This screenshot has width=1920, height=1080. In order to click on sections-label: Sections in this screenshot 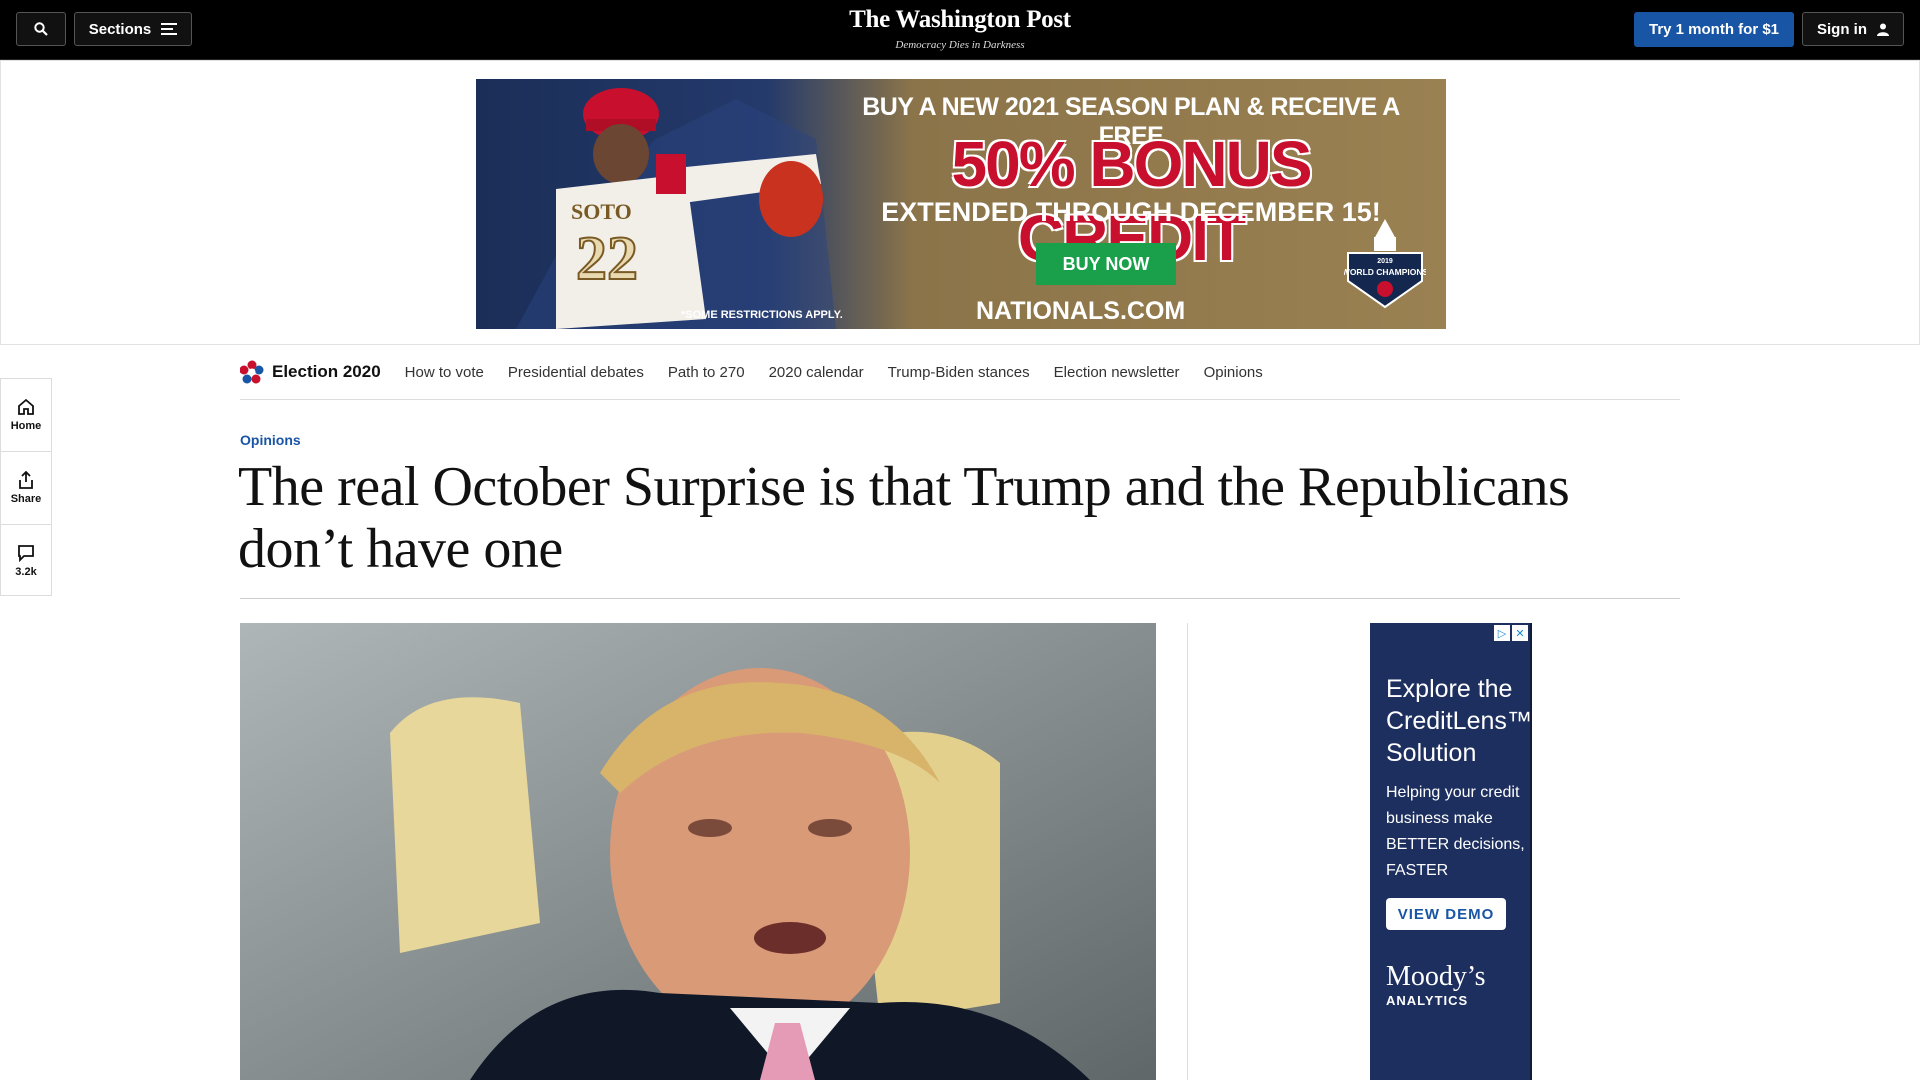, I will do `click(120, 29)`.